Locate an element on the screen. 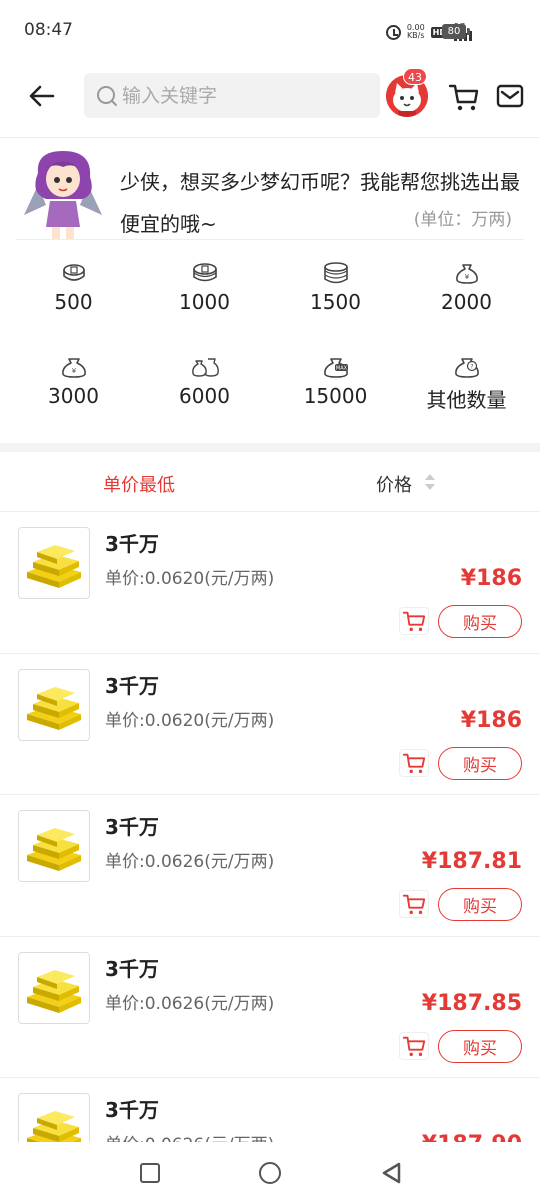 The width and height of the screenshot is (540, 1204). section-divider is located at coordinates (270, 447).